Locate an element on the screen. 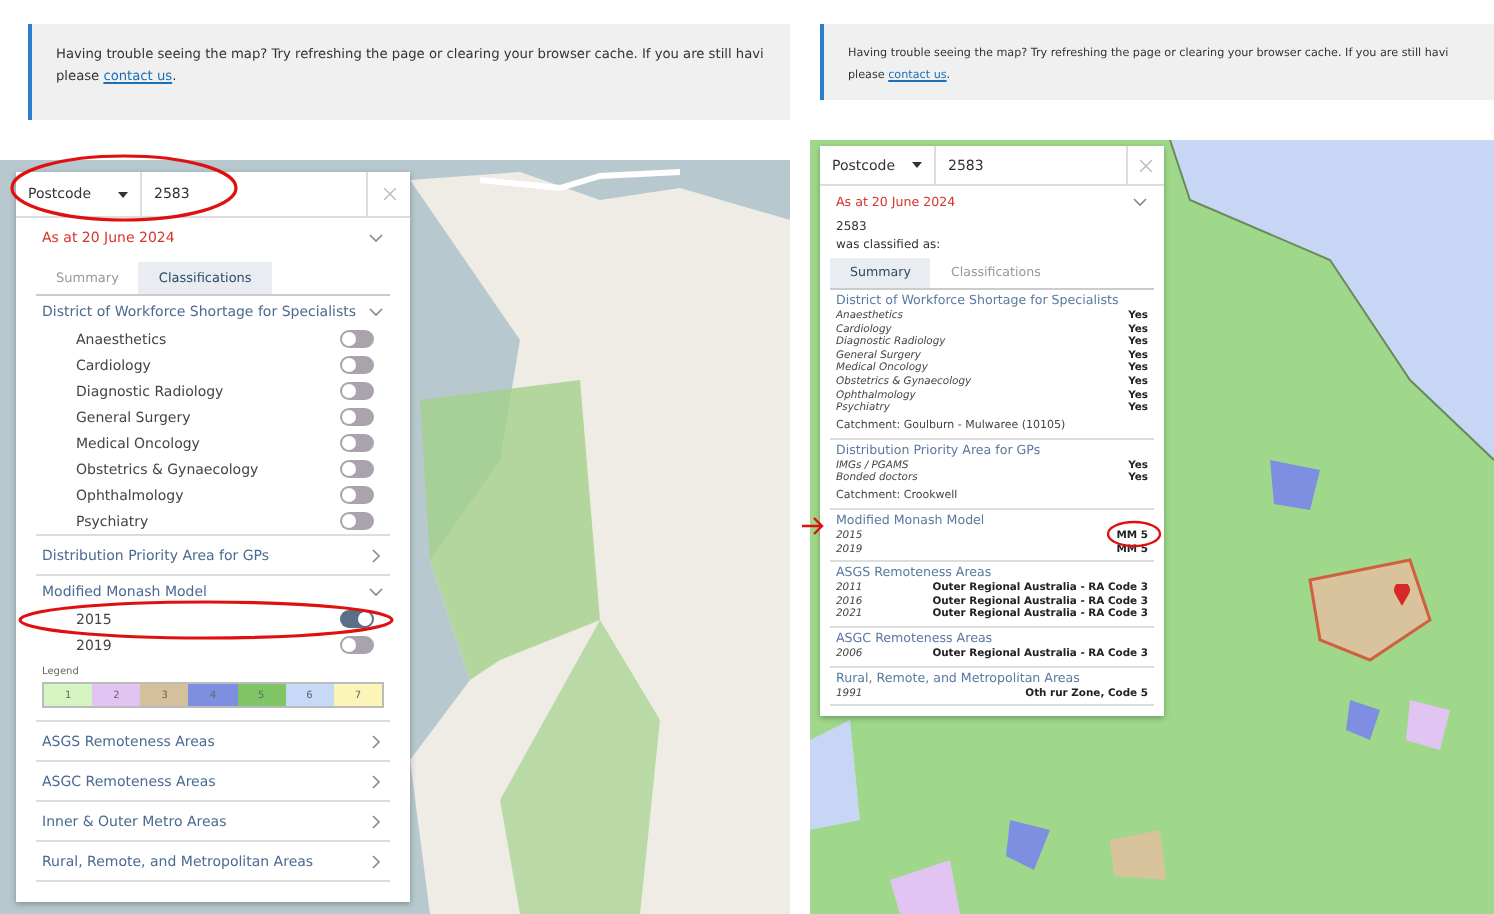  hand-drawn-circle is located at coordinates (1134, 534).